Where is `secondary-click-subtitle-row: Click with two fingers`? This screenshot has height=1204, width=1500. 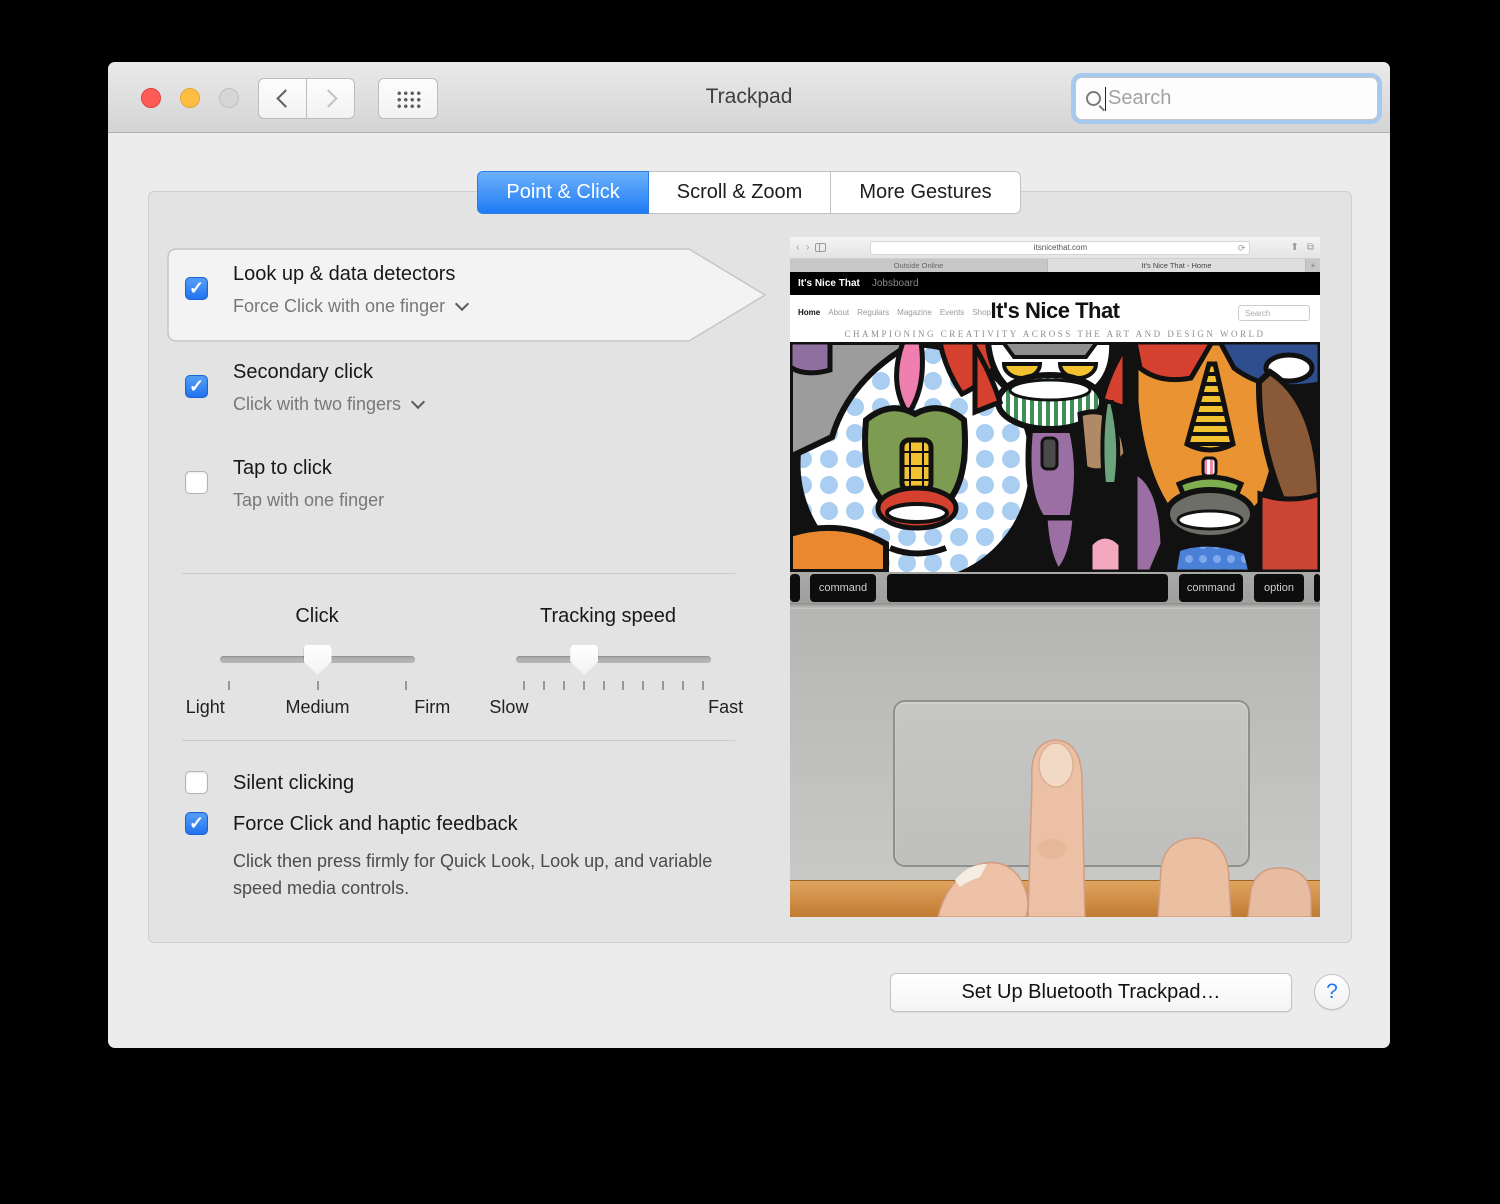
secondary-click-subtitle-row: Click with two fingers is located at coordinates (329, 404).